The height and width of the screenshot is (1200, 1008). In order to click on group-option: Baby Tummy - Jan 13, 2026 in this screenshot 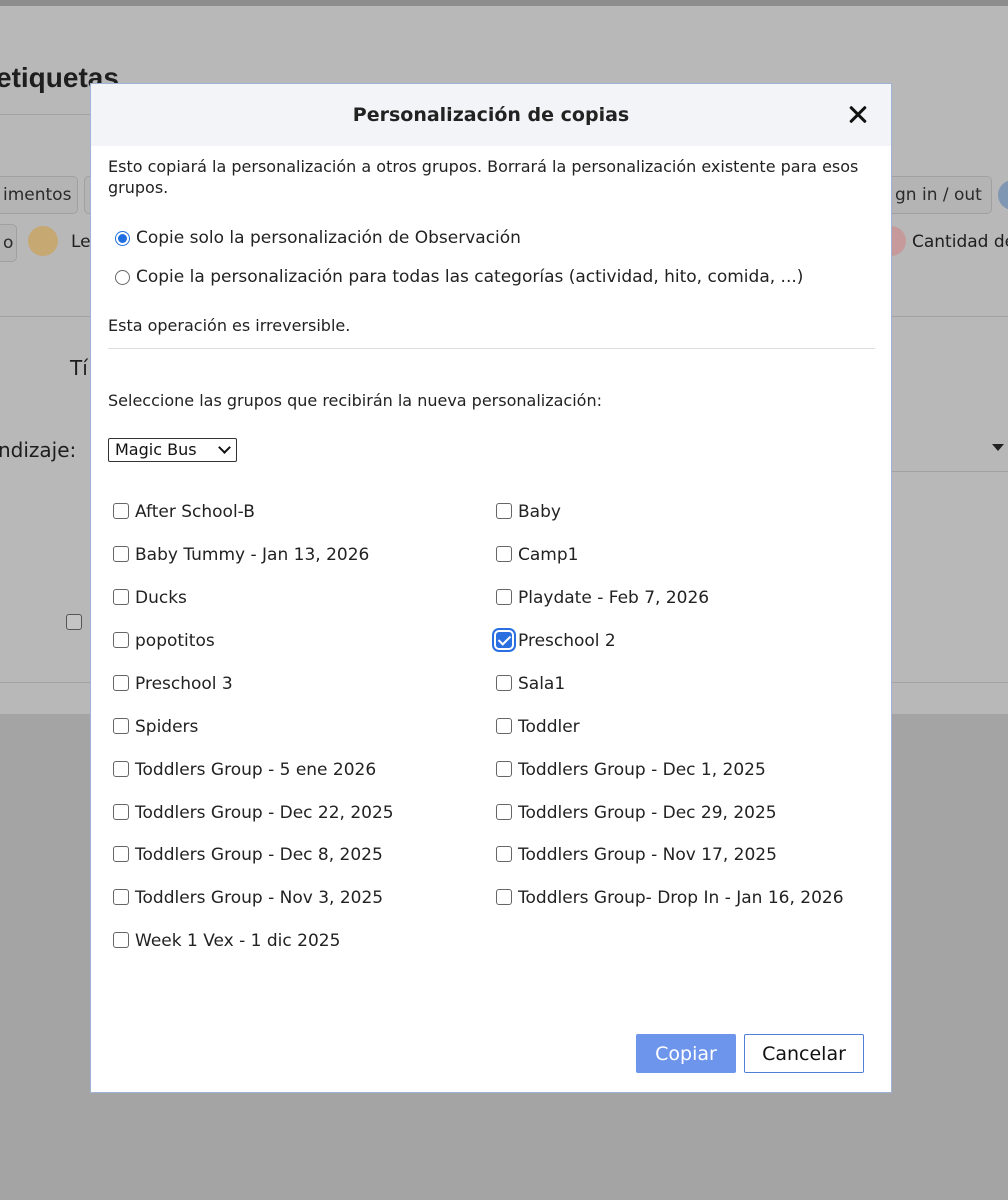, I will do `click(241, 555)`.